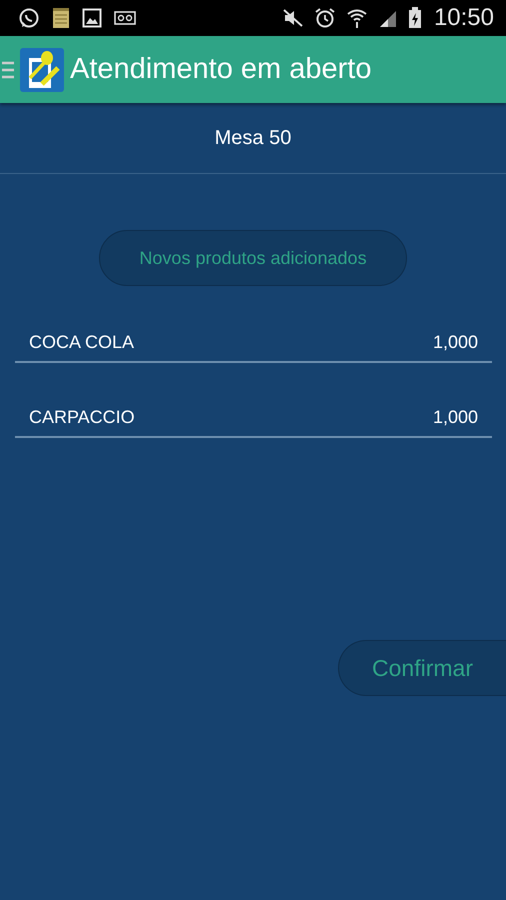 This screenshot has width=506, height=900. I want to click on battery-icon, so click(415, 18).